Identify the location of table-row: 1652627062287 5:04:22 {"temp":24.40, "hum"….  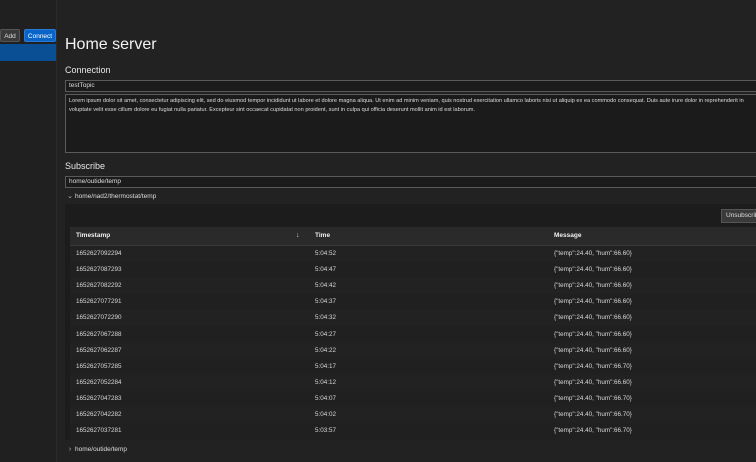
(413, 350).